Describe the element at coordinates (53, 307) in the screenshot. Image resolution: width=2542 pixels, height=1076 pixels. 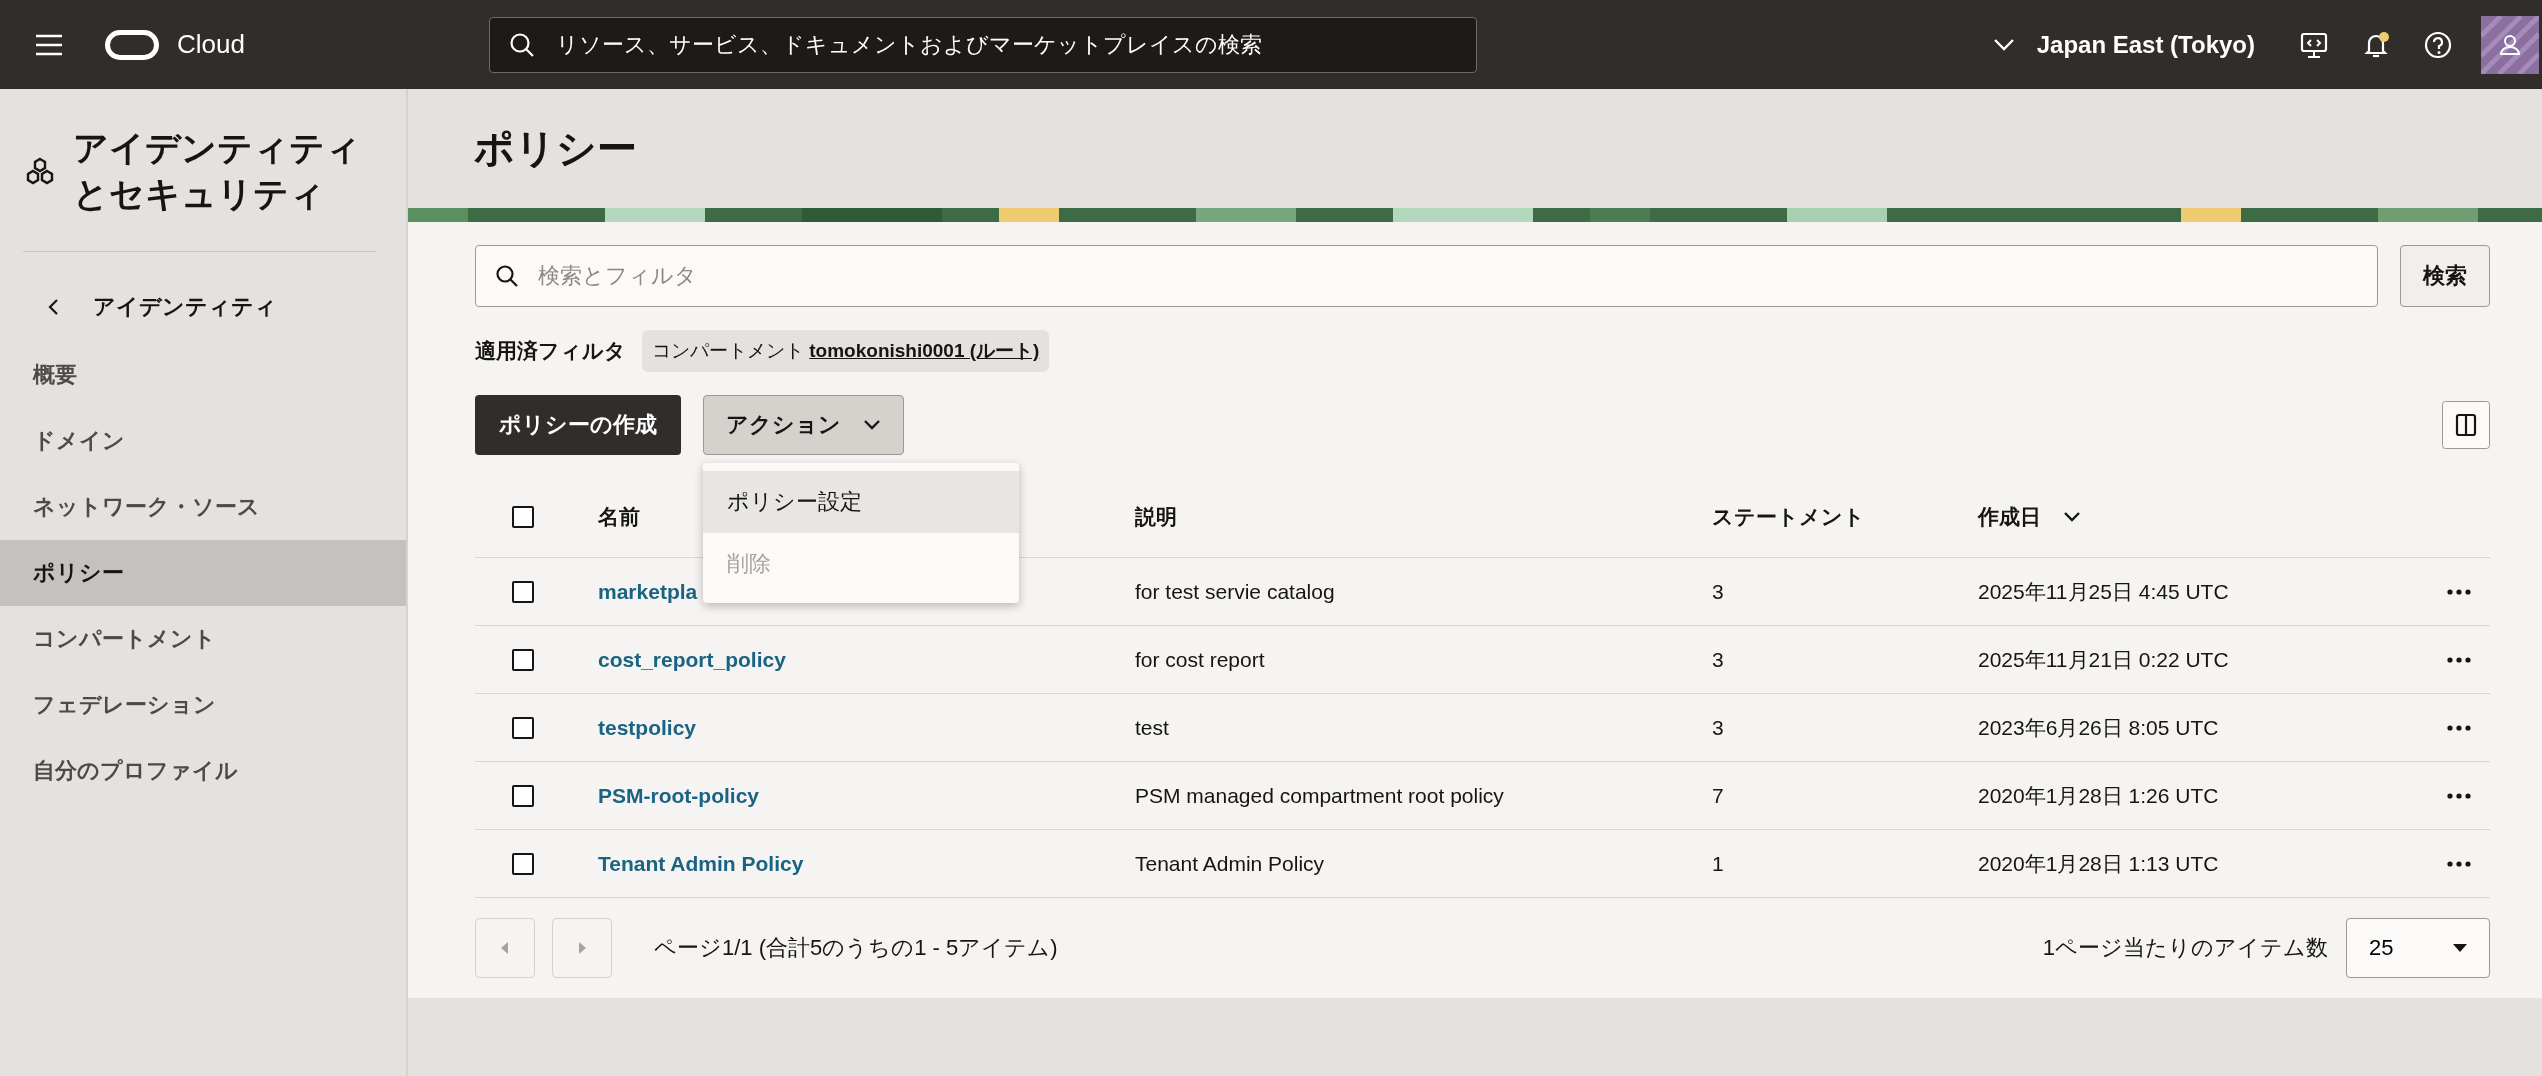
I see `chevron-left-icon` at that location.